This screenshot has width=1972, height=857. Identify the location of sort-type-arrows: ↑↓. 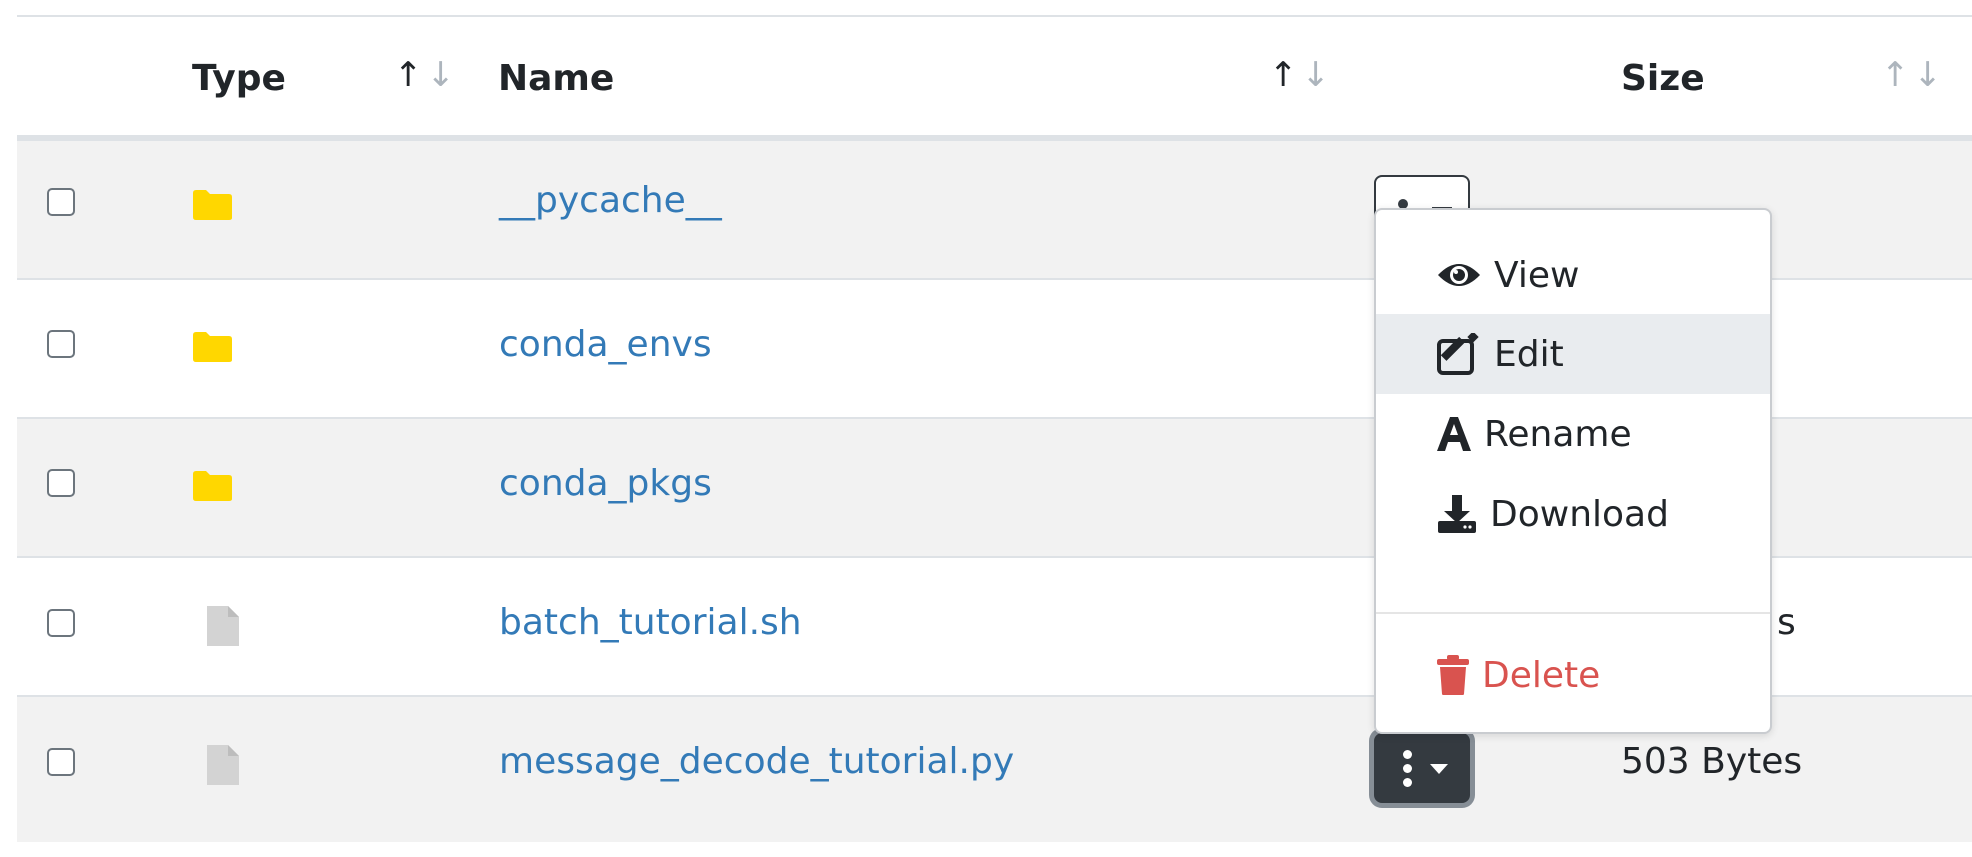
(426, 75).